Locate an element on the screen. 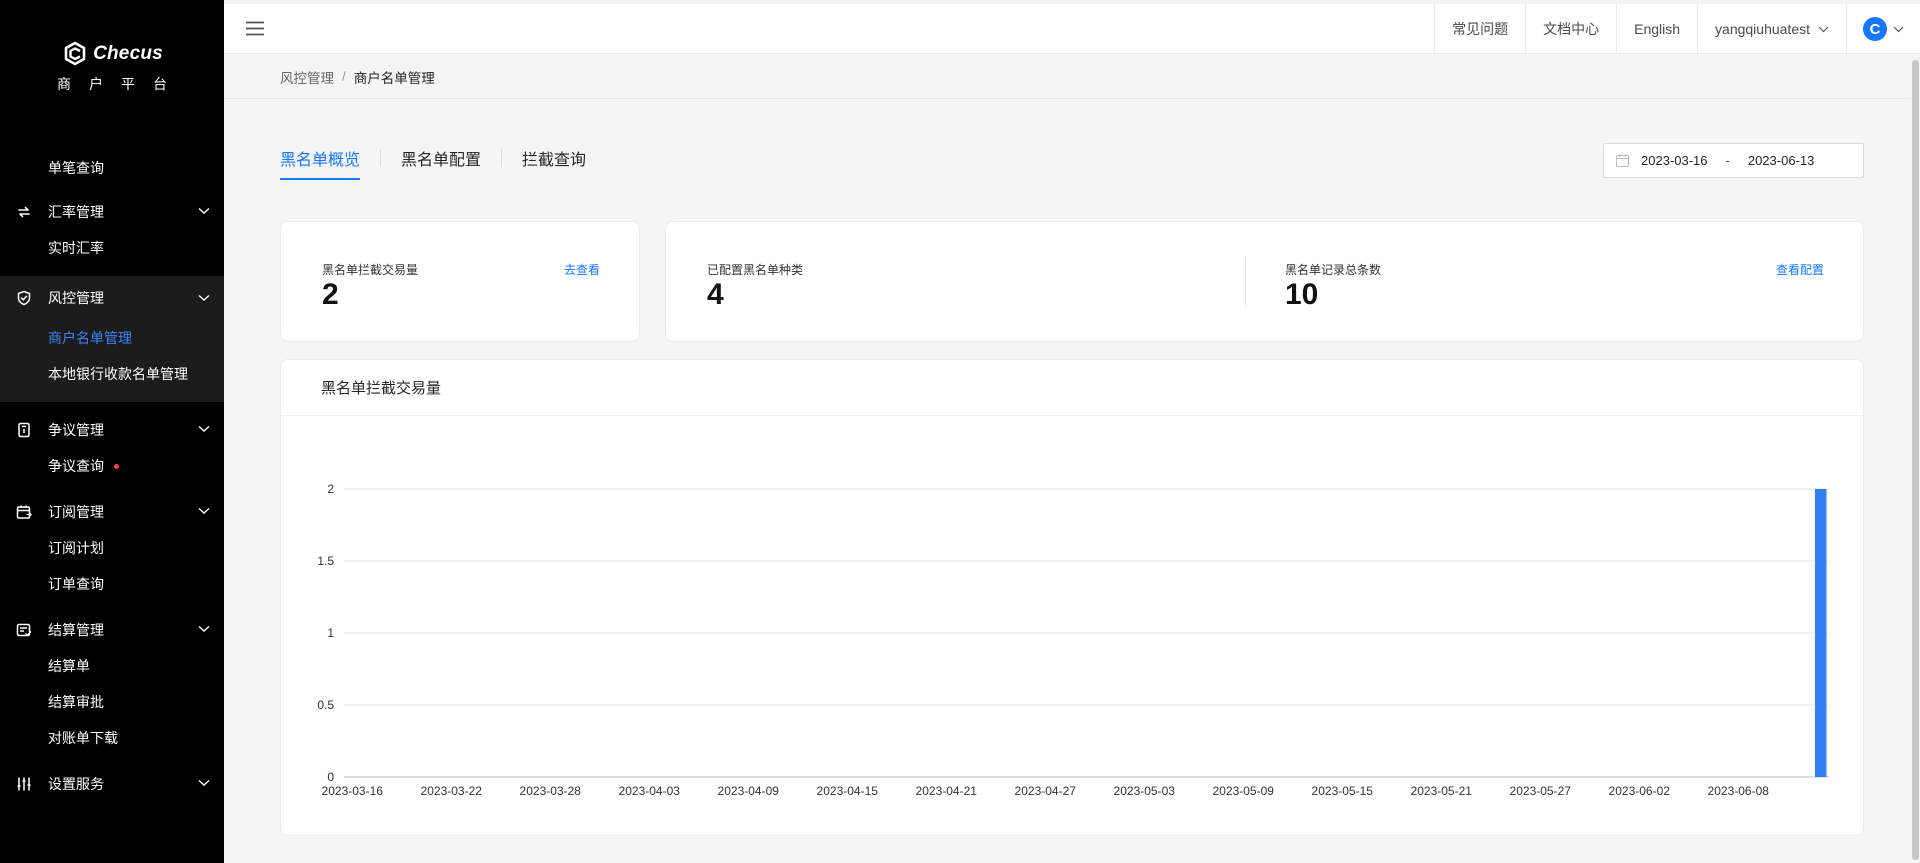 The image size is (1920, 863). nav-group-title-dispute: 争议管理 is located at coordinates (112, 430).